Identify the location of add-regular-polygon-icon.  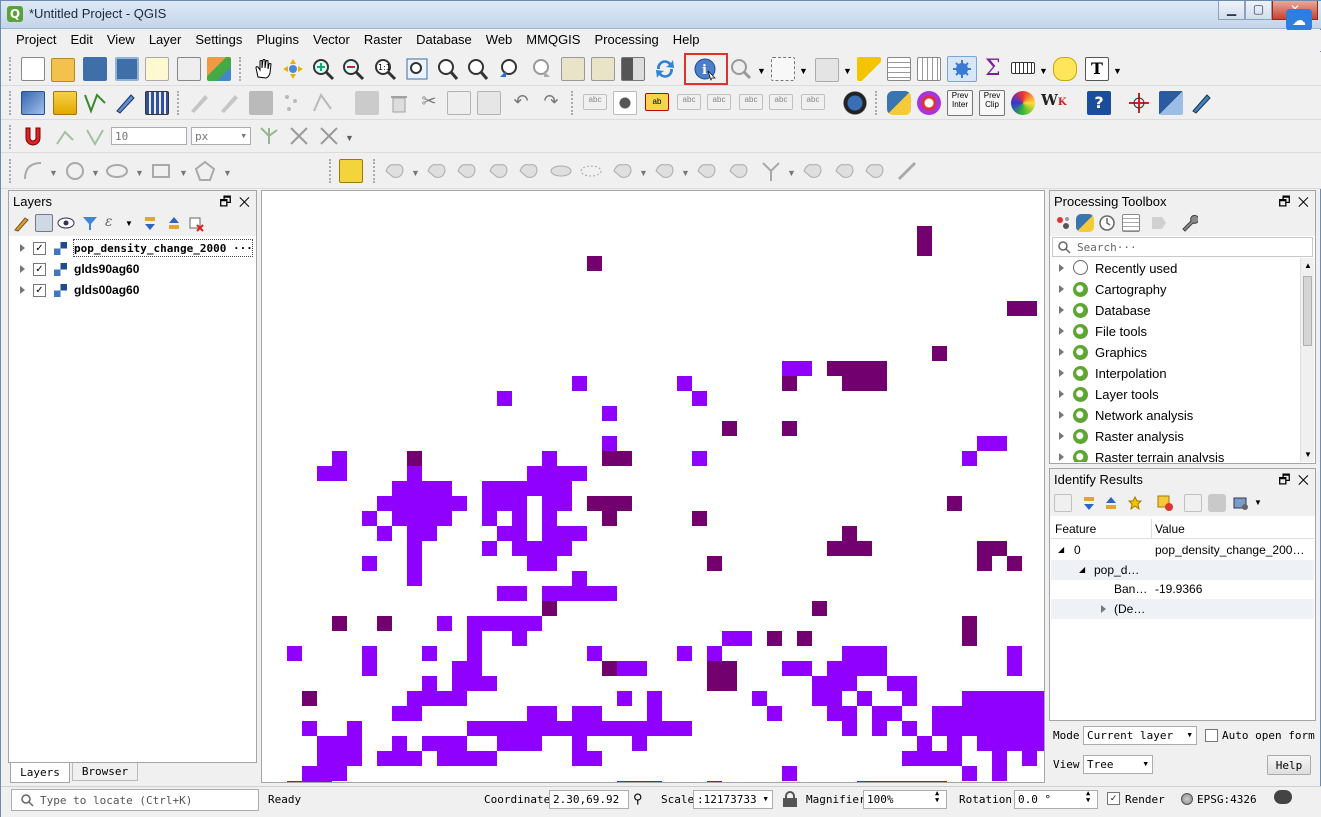
(205, 171).